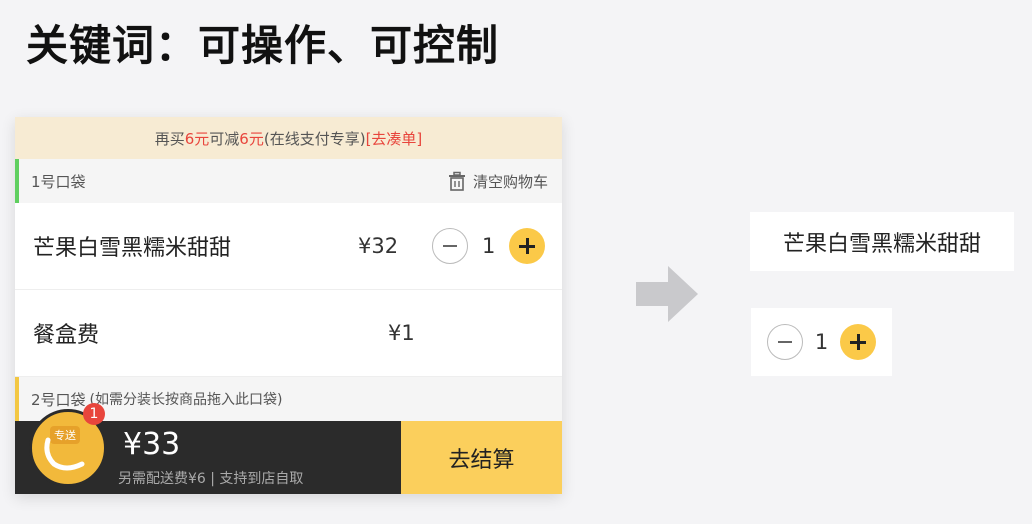 The width and height of the screenshot is (1032, 524). I want to click on clear-cart-button: 清空购物车, so click(497, 181).